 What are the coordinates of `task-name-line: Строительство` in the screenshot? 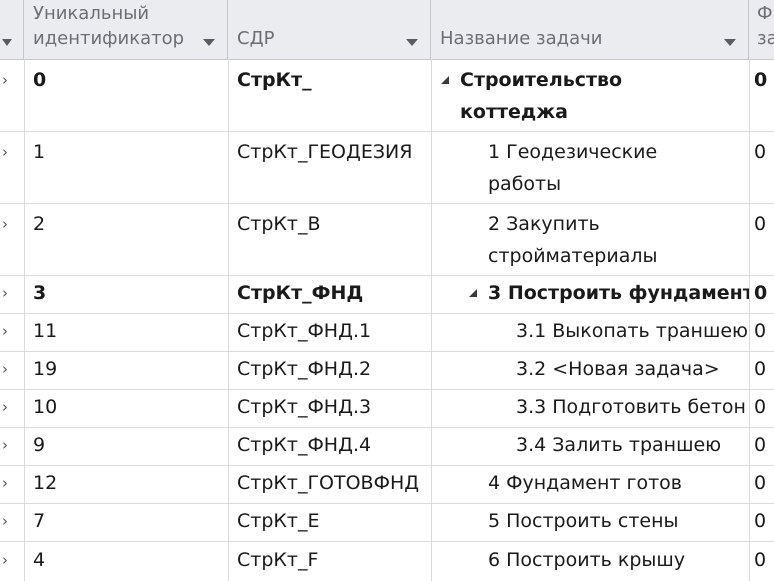 It's located at (541, 80).